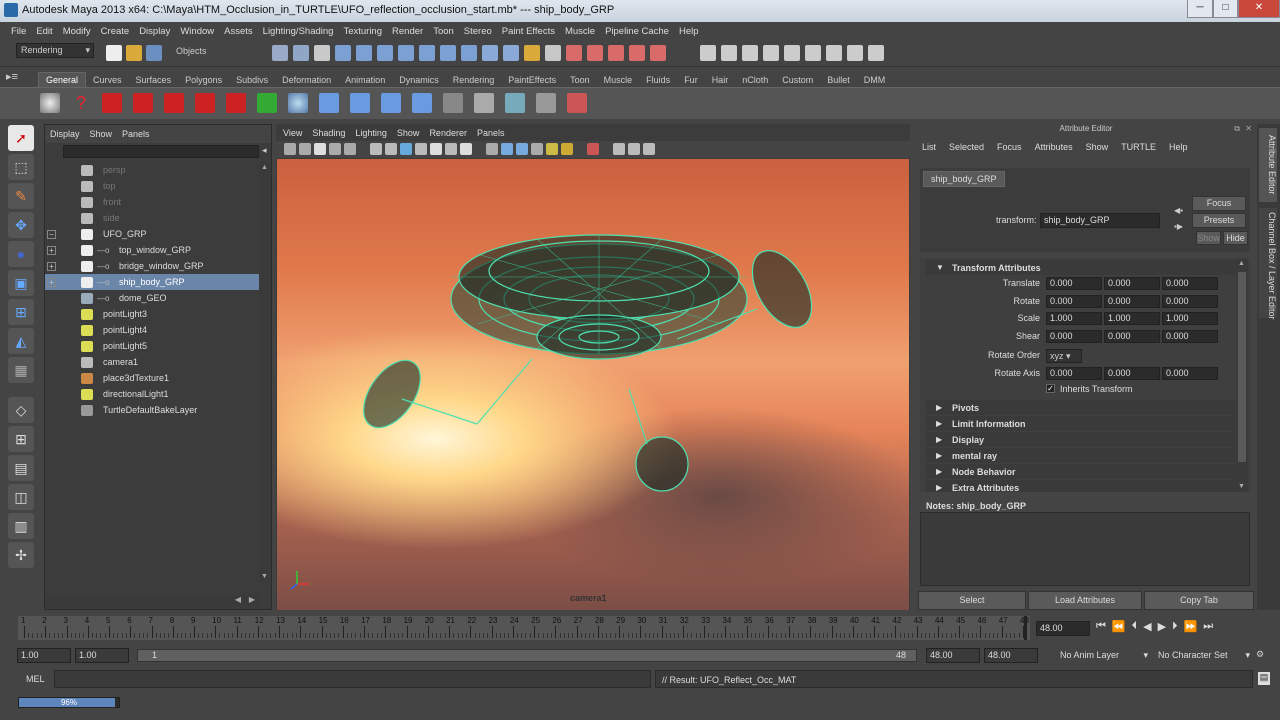  Describe the element at coordinates (21, 439) in the screenshot. I see `layout-four-panes-icon: ⊞` at that location.